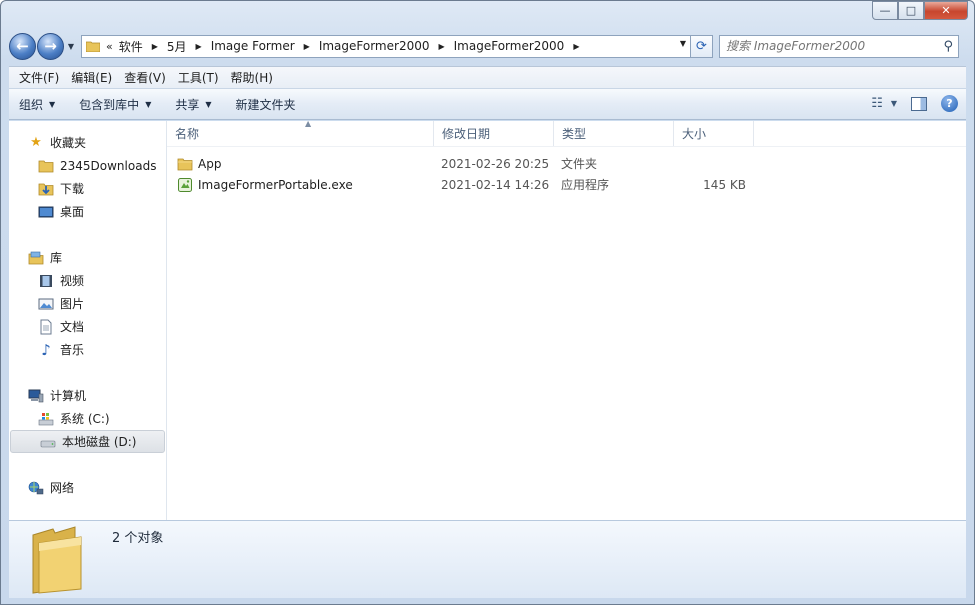 This screenshot has width=975, height=605. I want to click on close-button: ✕, so click(946, 10).